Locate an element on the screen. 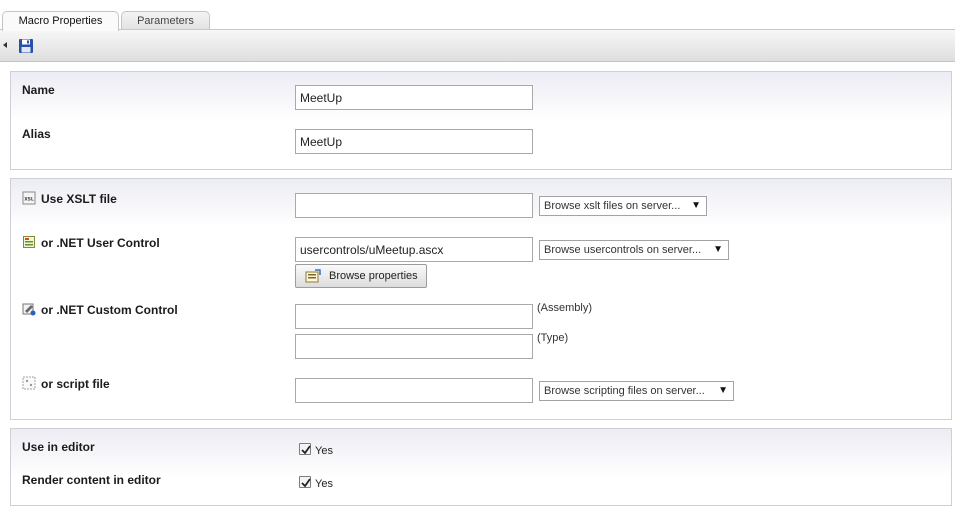 The width and height of the screenshot is (955, 507). xslt-label: XSL Use XSLT file is located at coordinates (69, 198).